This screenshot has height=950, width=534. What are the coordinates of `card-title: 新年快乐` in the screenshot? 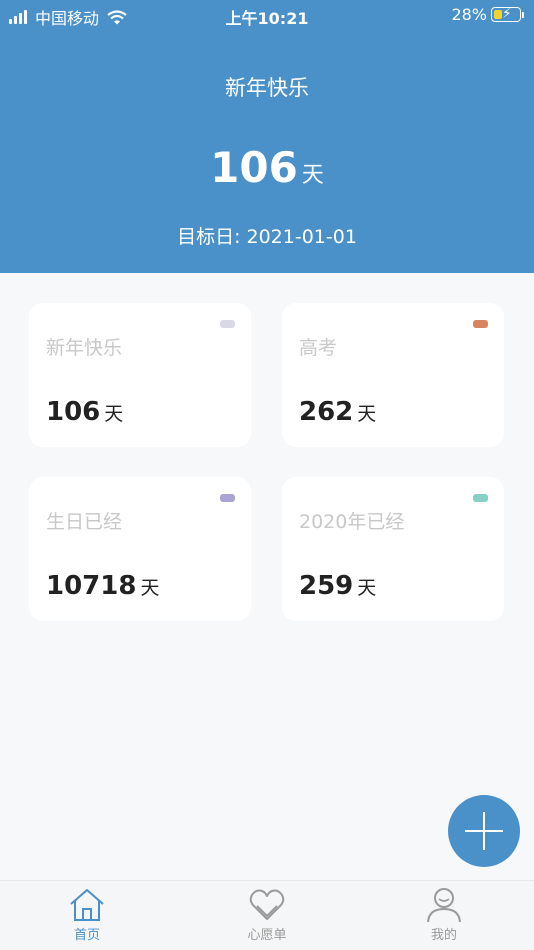 It's located at (84, 348).